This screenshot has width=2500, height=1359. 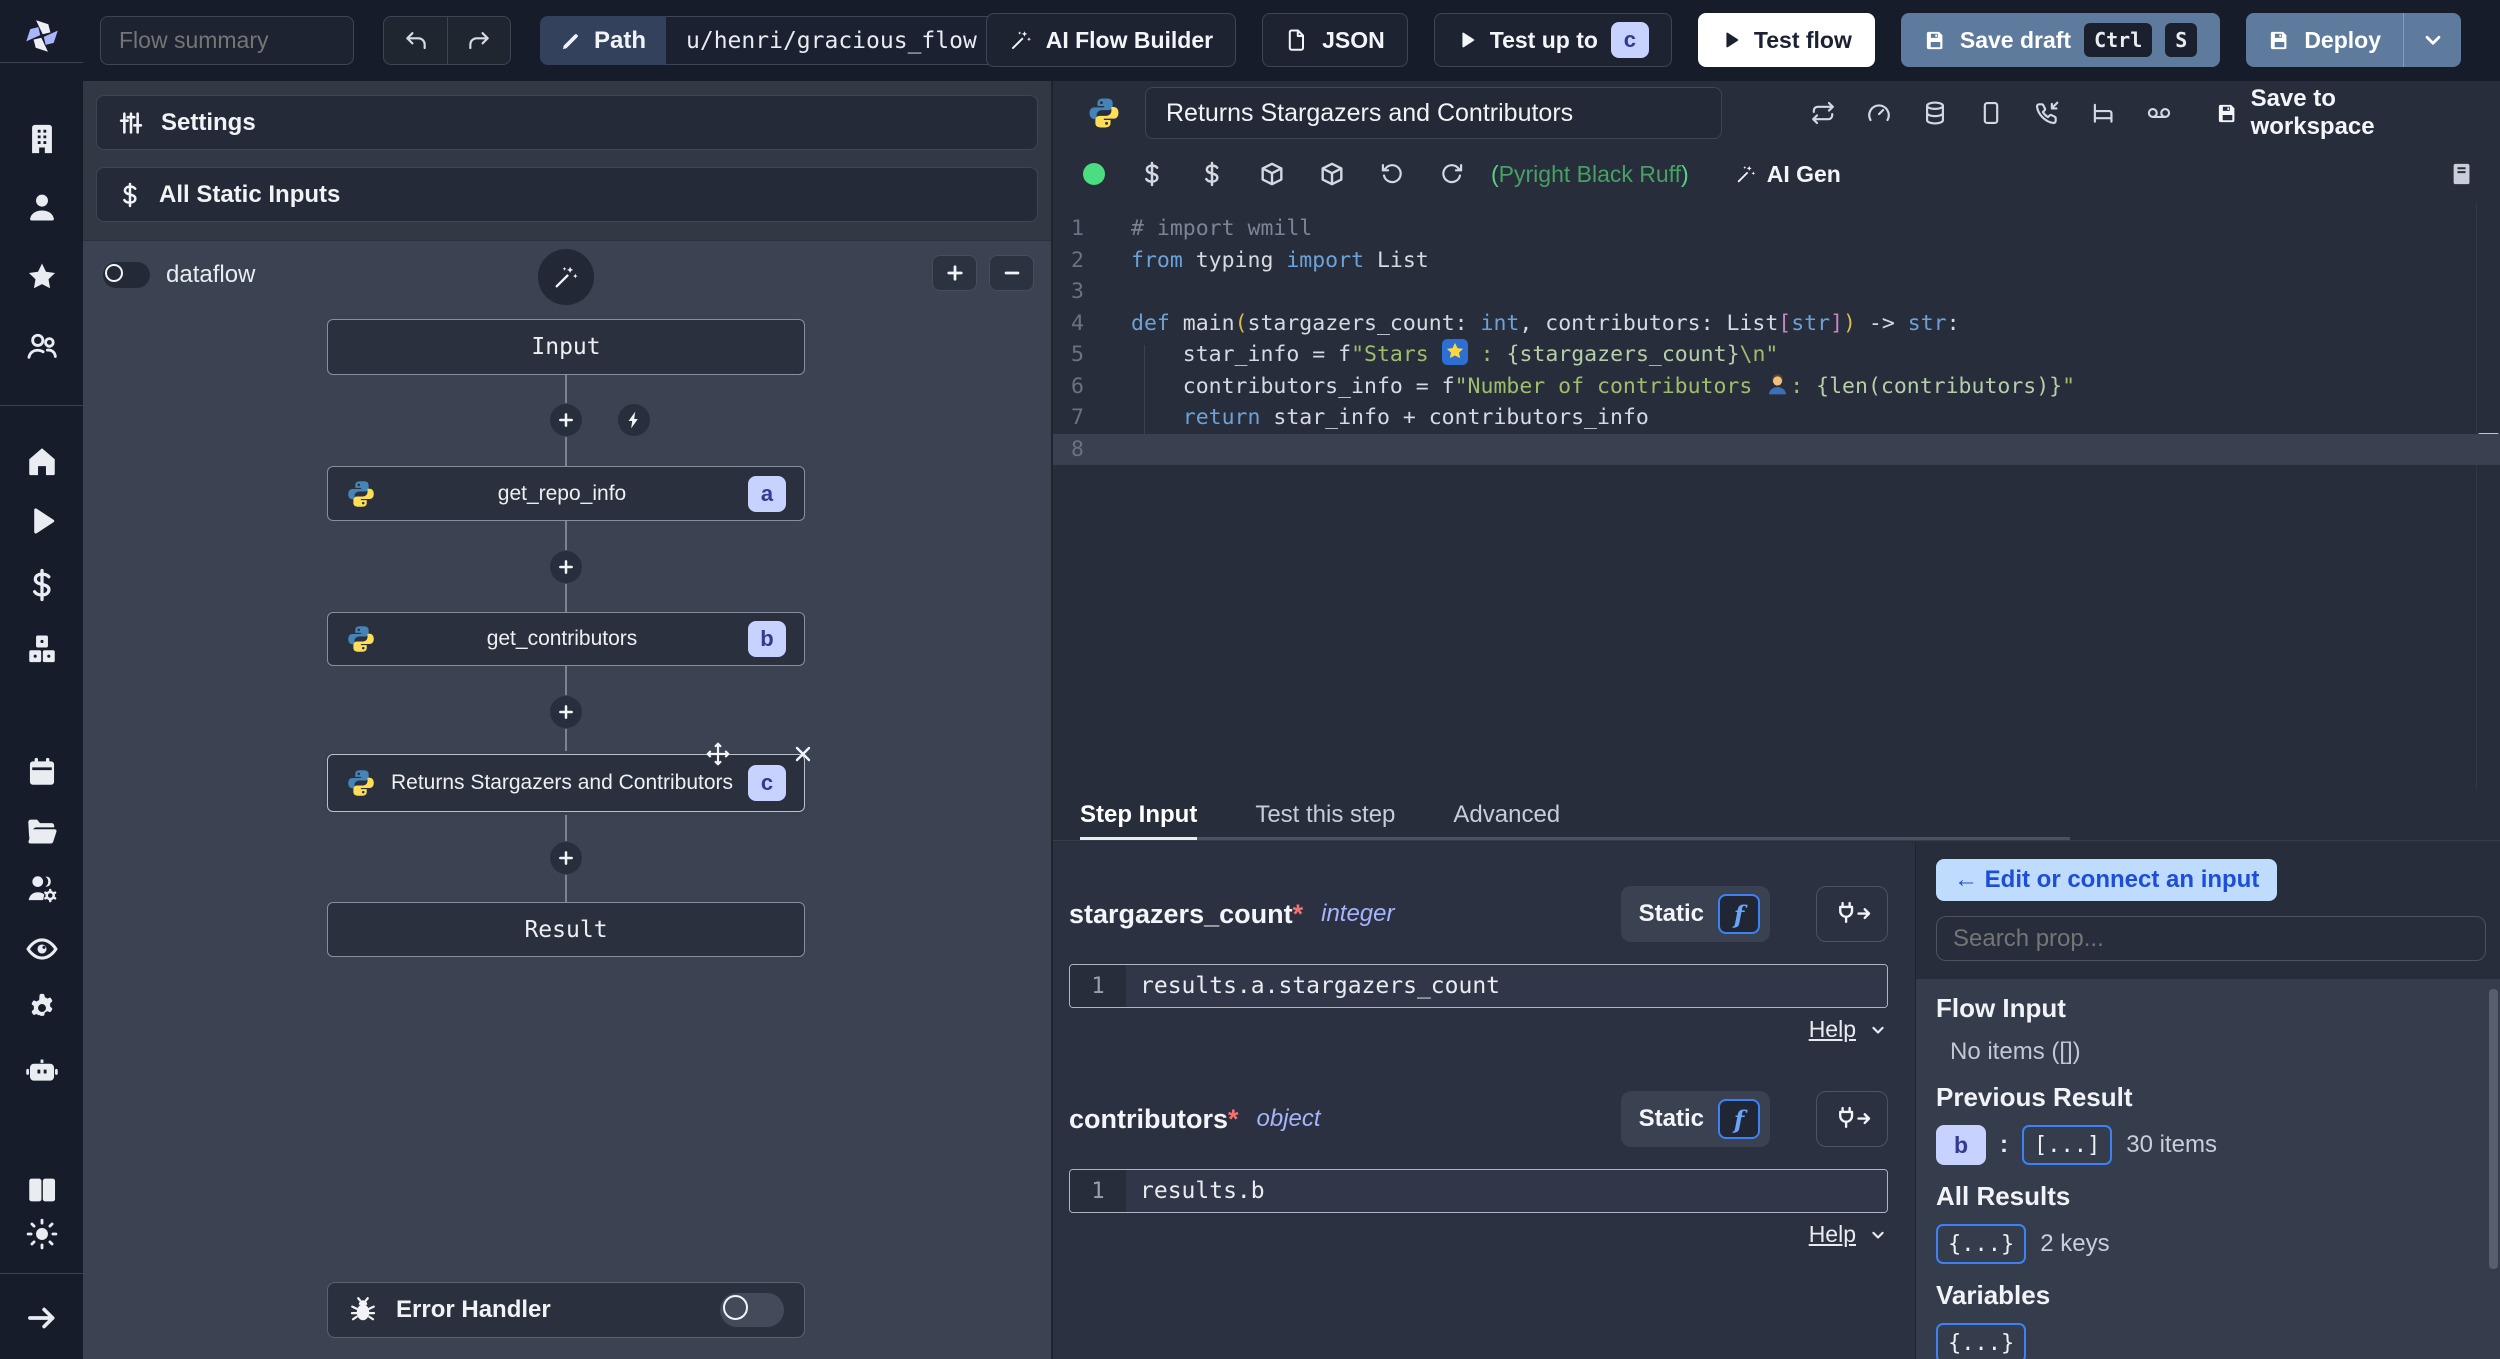 What do you see at coordinates (954, 273) in the screenshot?
I see `zoom-in-button` at bounding box center [954, 273].